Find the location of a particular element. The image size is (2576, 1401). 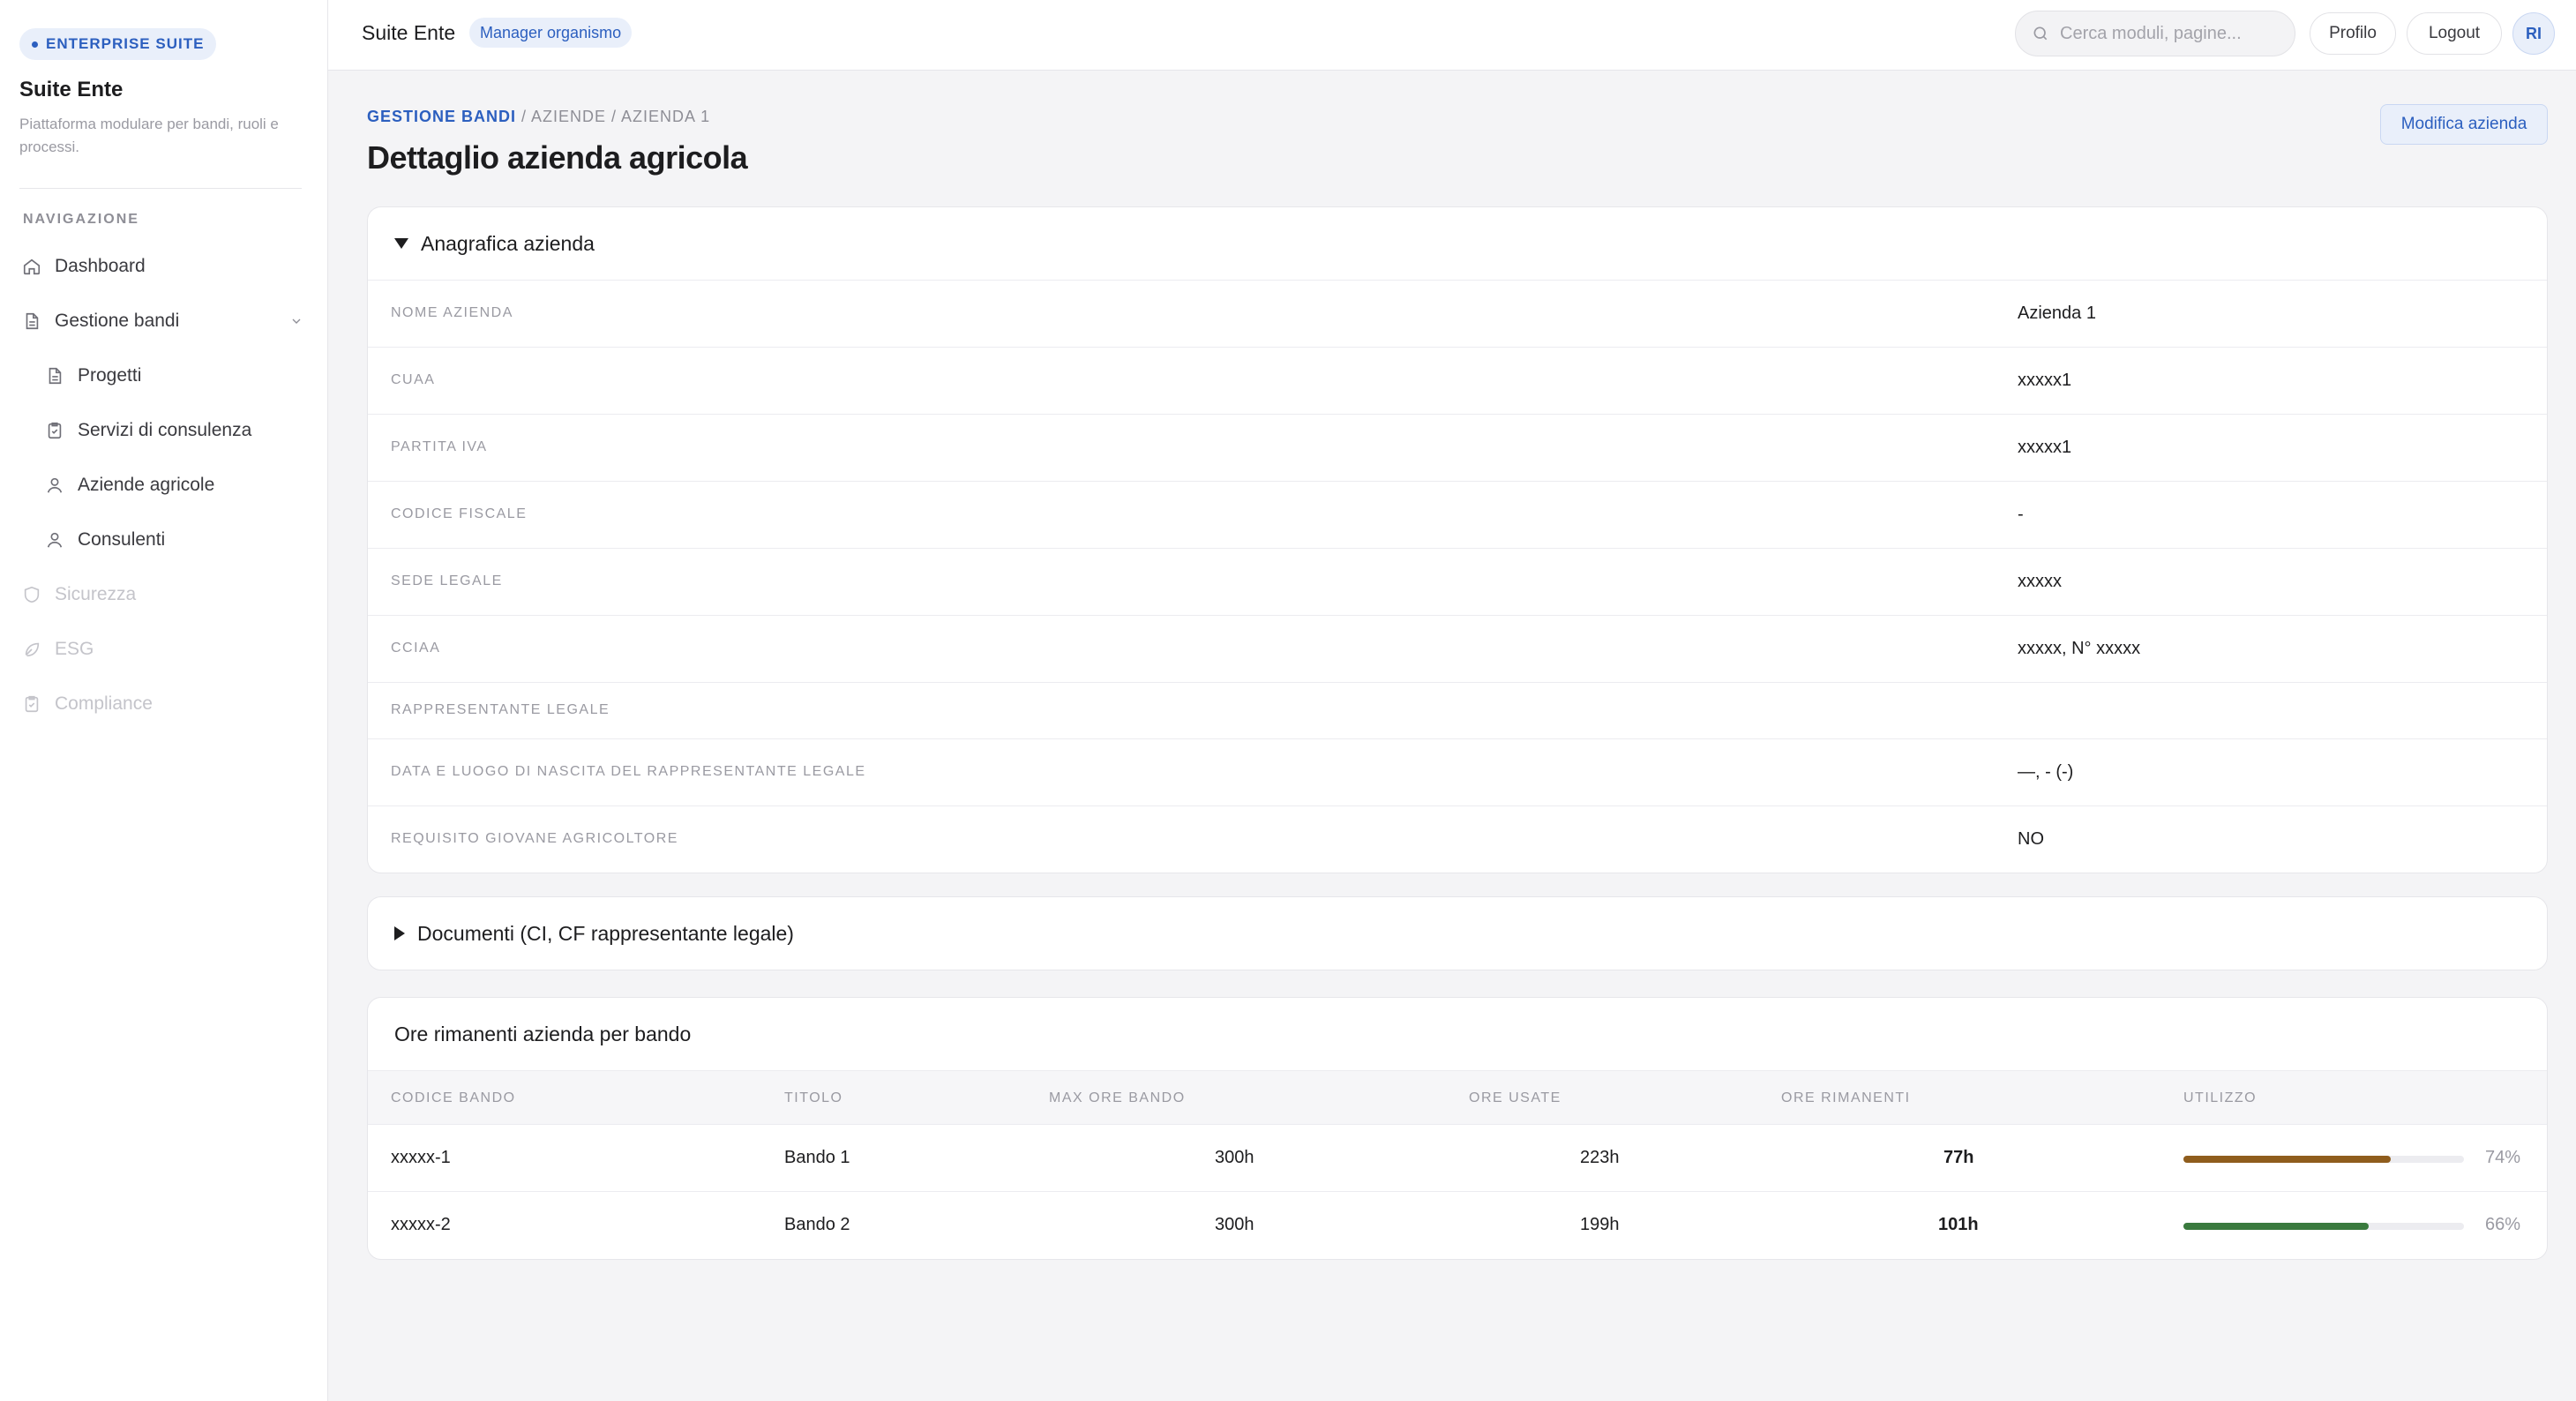

page-title: Dettaglio azienda agricola is located at coordinates (558, 157).